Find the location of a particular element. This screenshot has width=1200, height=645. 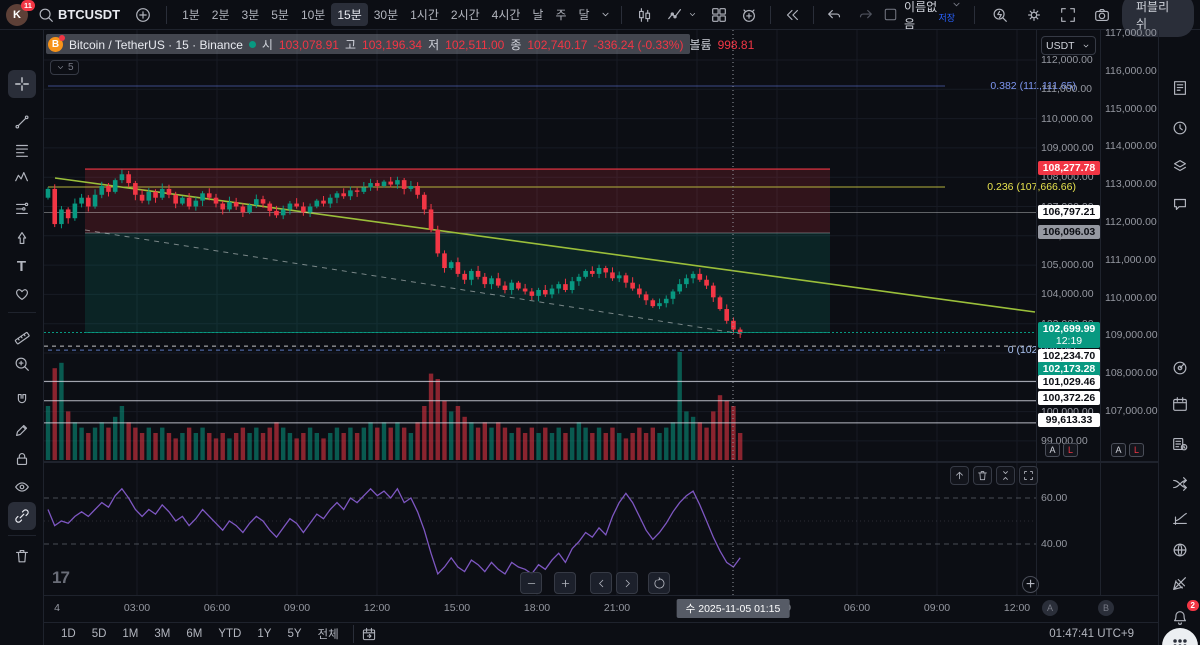

interval-button-10분: 10분 is located at coordinates (313, 14).